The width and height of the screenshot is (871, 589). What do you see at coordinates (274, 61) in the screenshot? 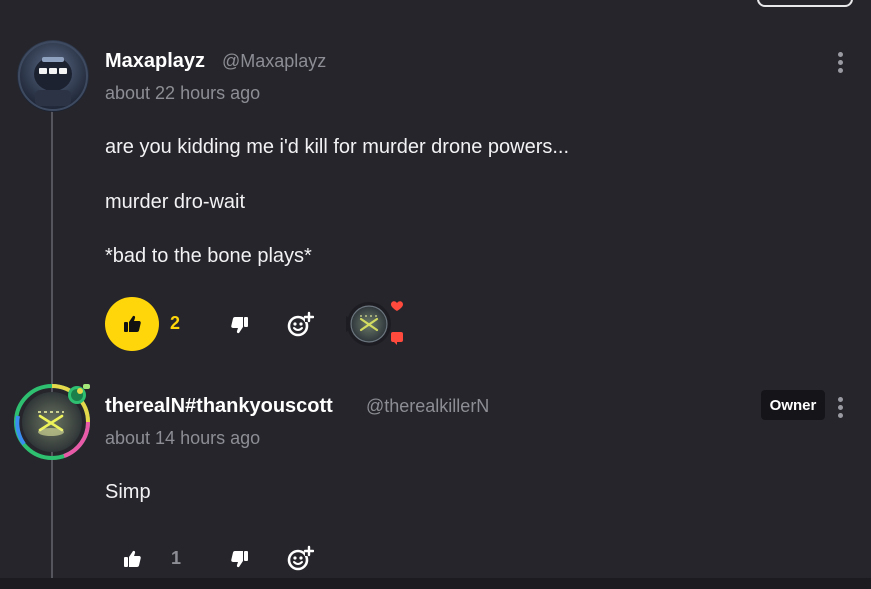
I see `user-handle: @Maxaplayz` at bounding box center [274, 61].